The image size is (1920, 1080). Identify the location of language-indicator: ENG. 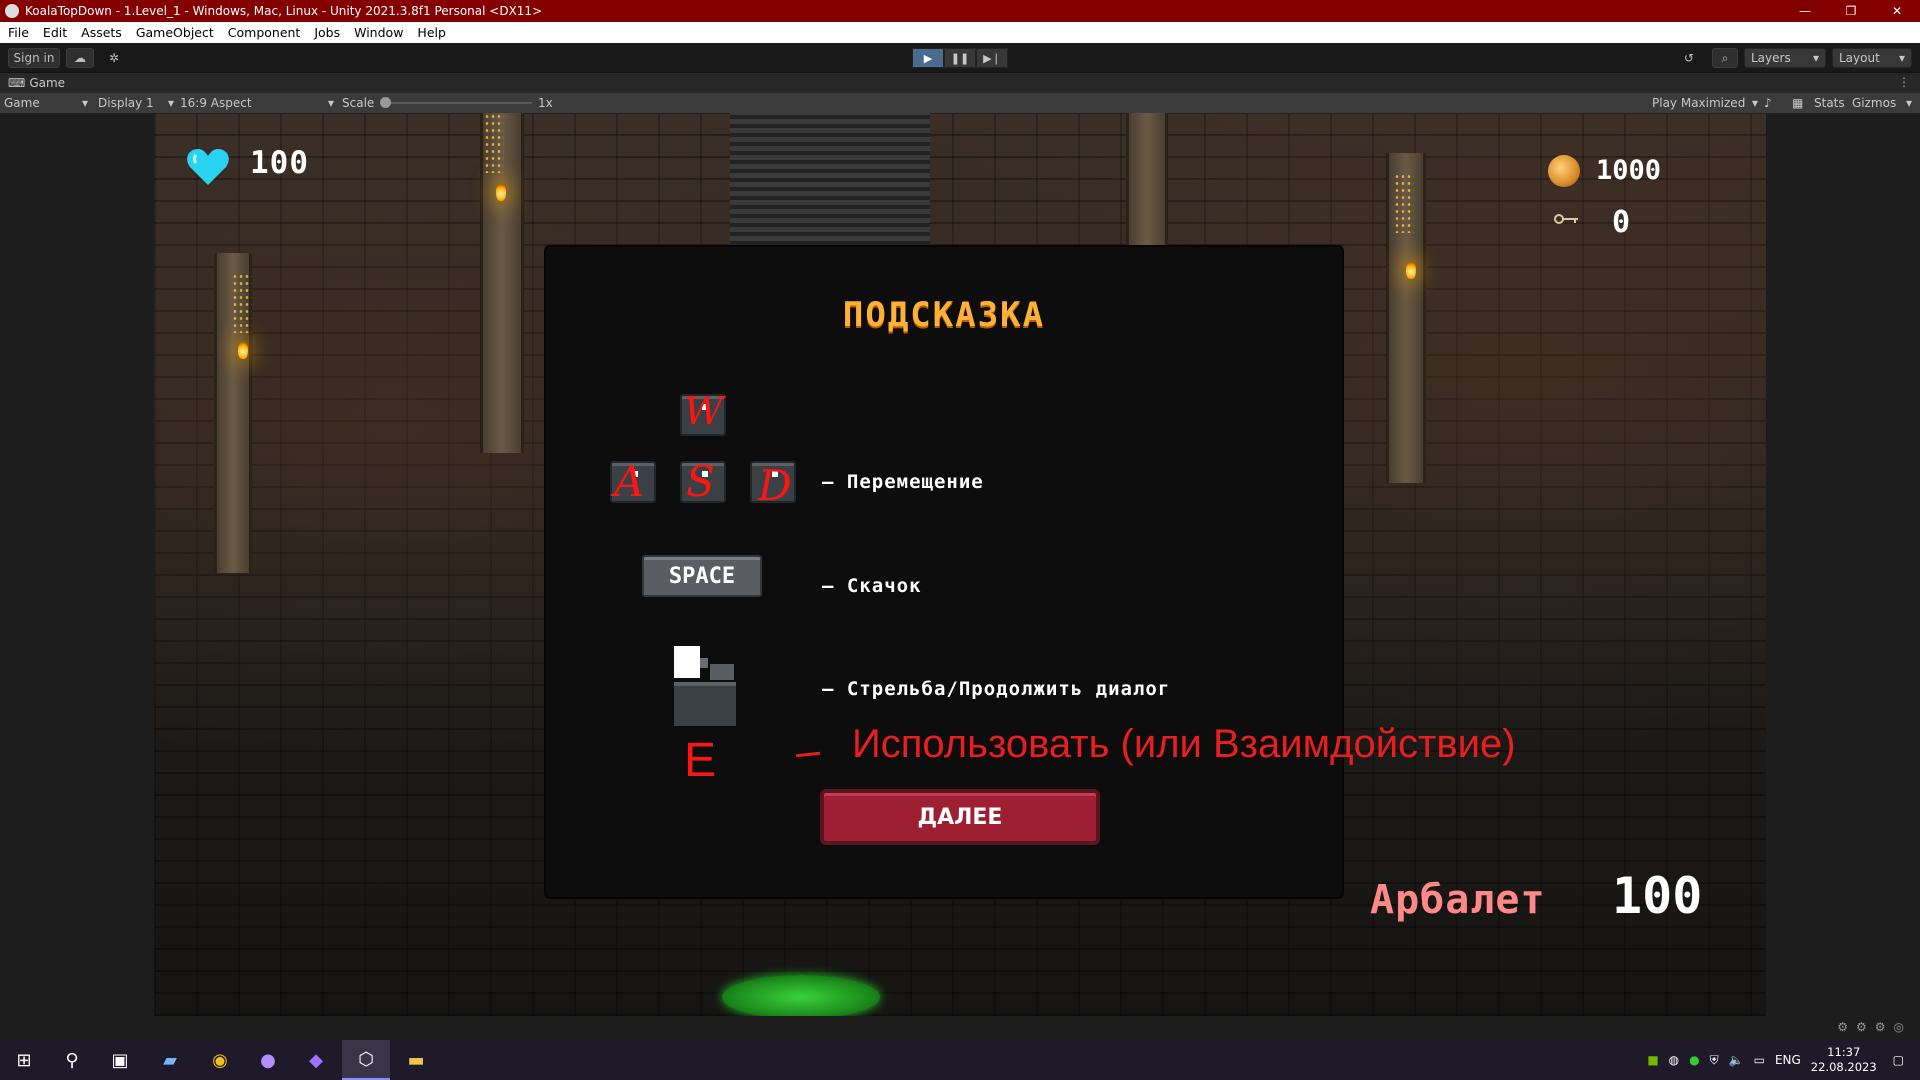
(1788, 1060).